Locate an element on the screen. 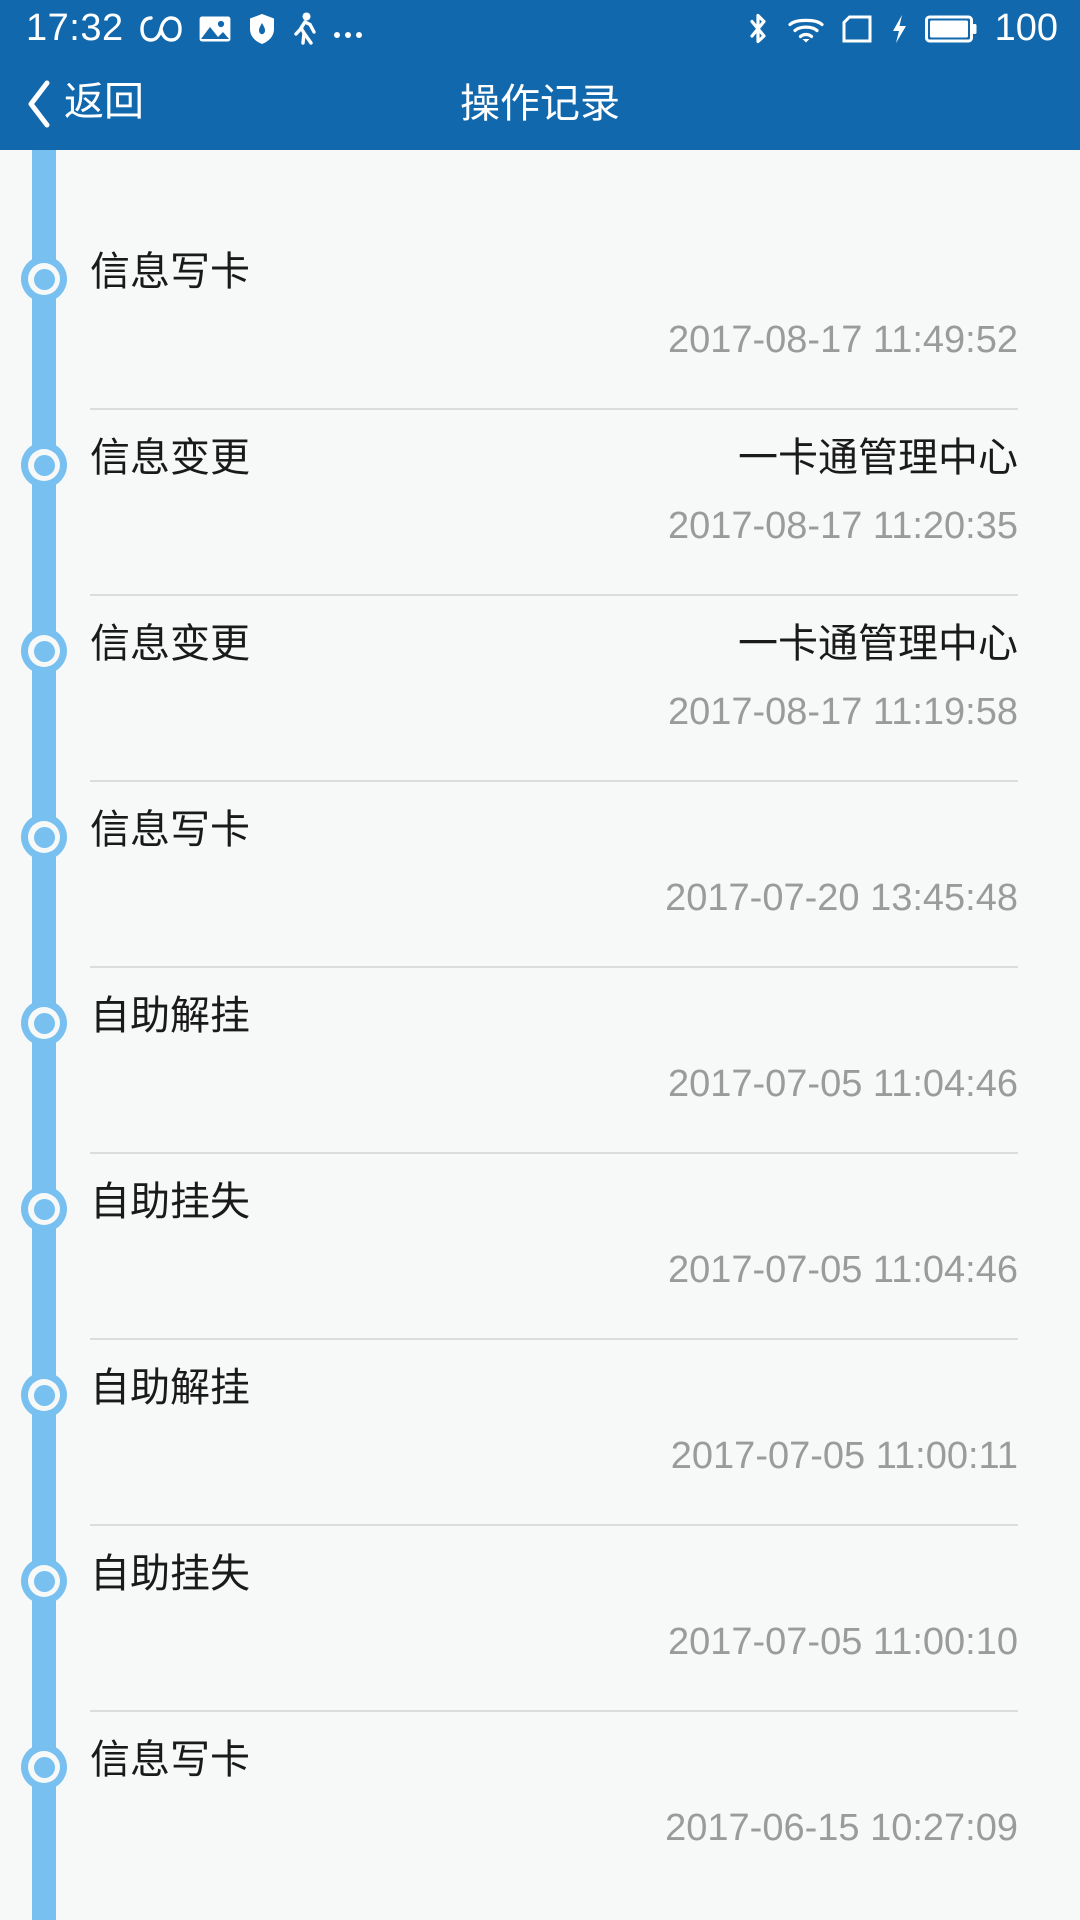  battery-icon is located at coordinates (950, 29).